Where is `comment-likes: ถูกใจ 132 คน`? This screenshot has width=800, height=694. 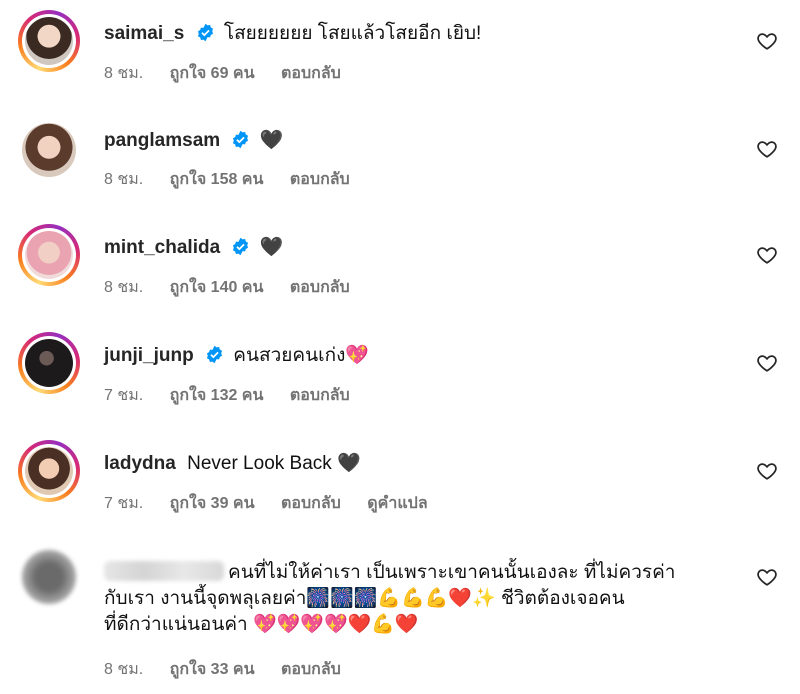
comment-likes: ถูกใจ 132 คน is located at coordinates (217, 395).